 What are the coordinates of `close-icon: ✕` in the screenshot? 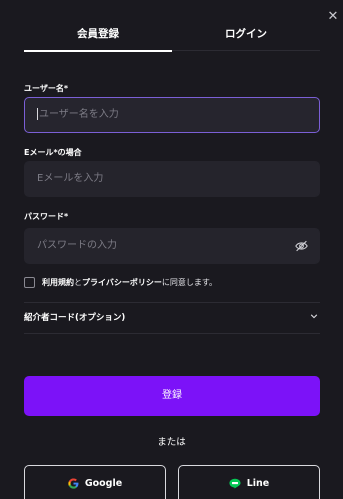 It's located at (333, 17).